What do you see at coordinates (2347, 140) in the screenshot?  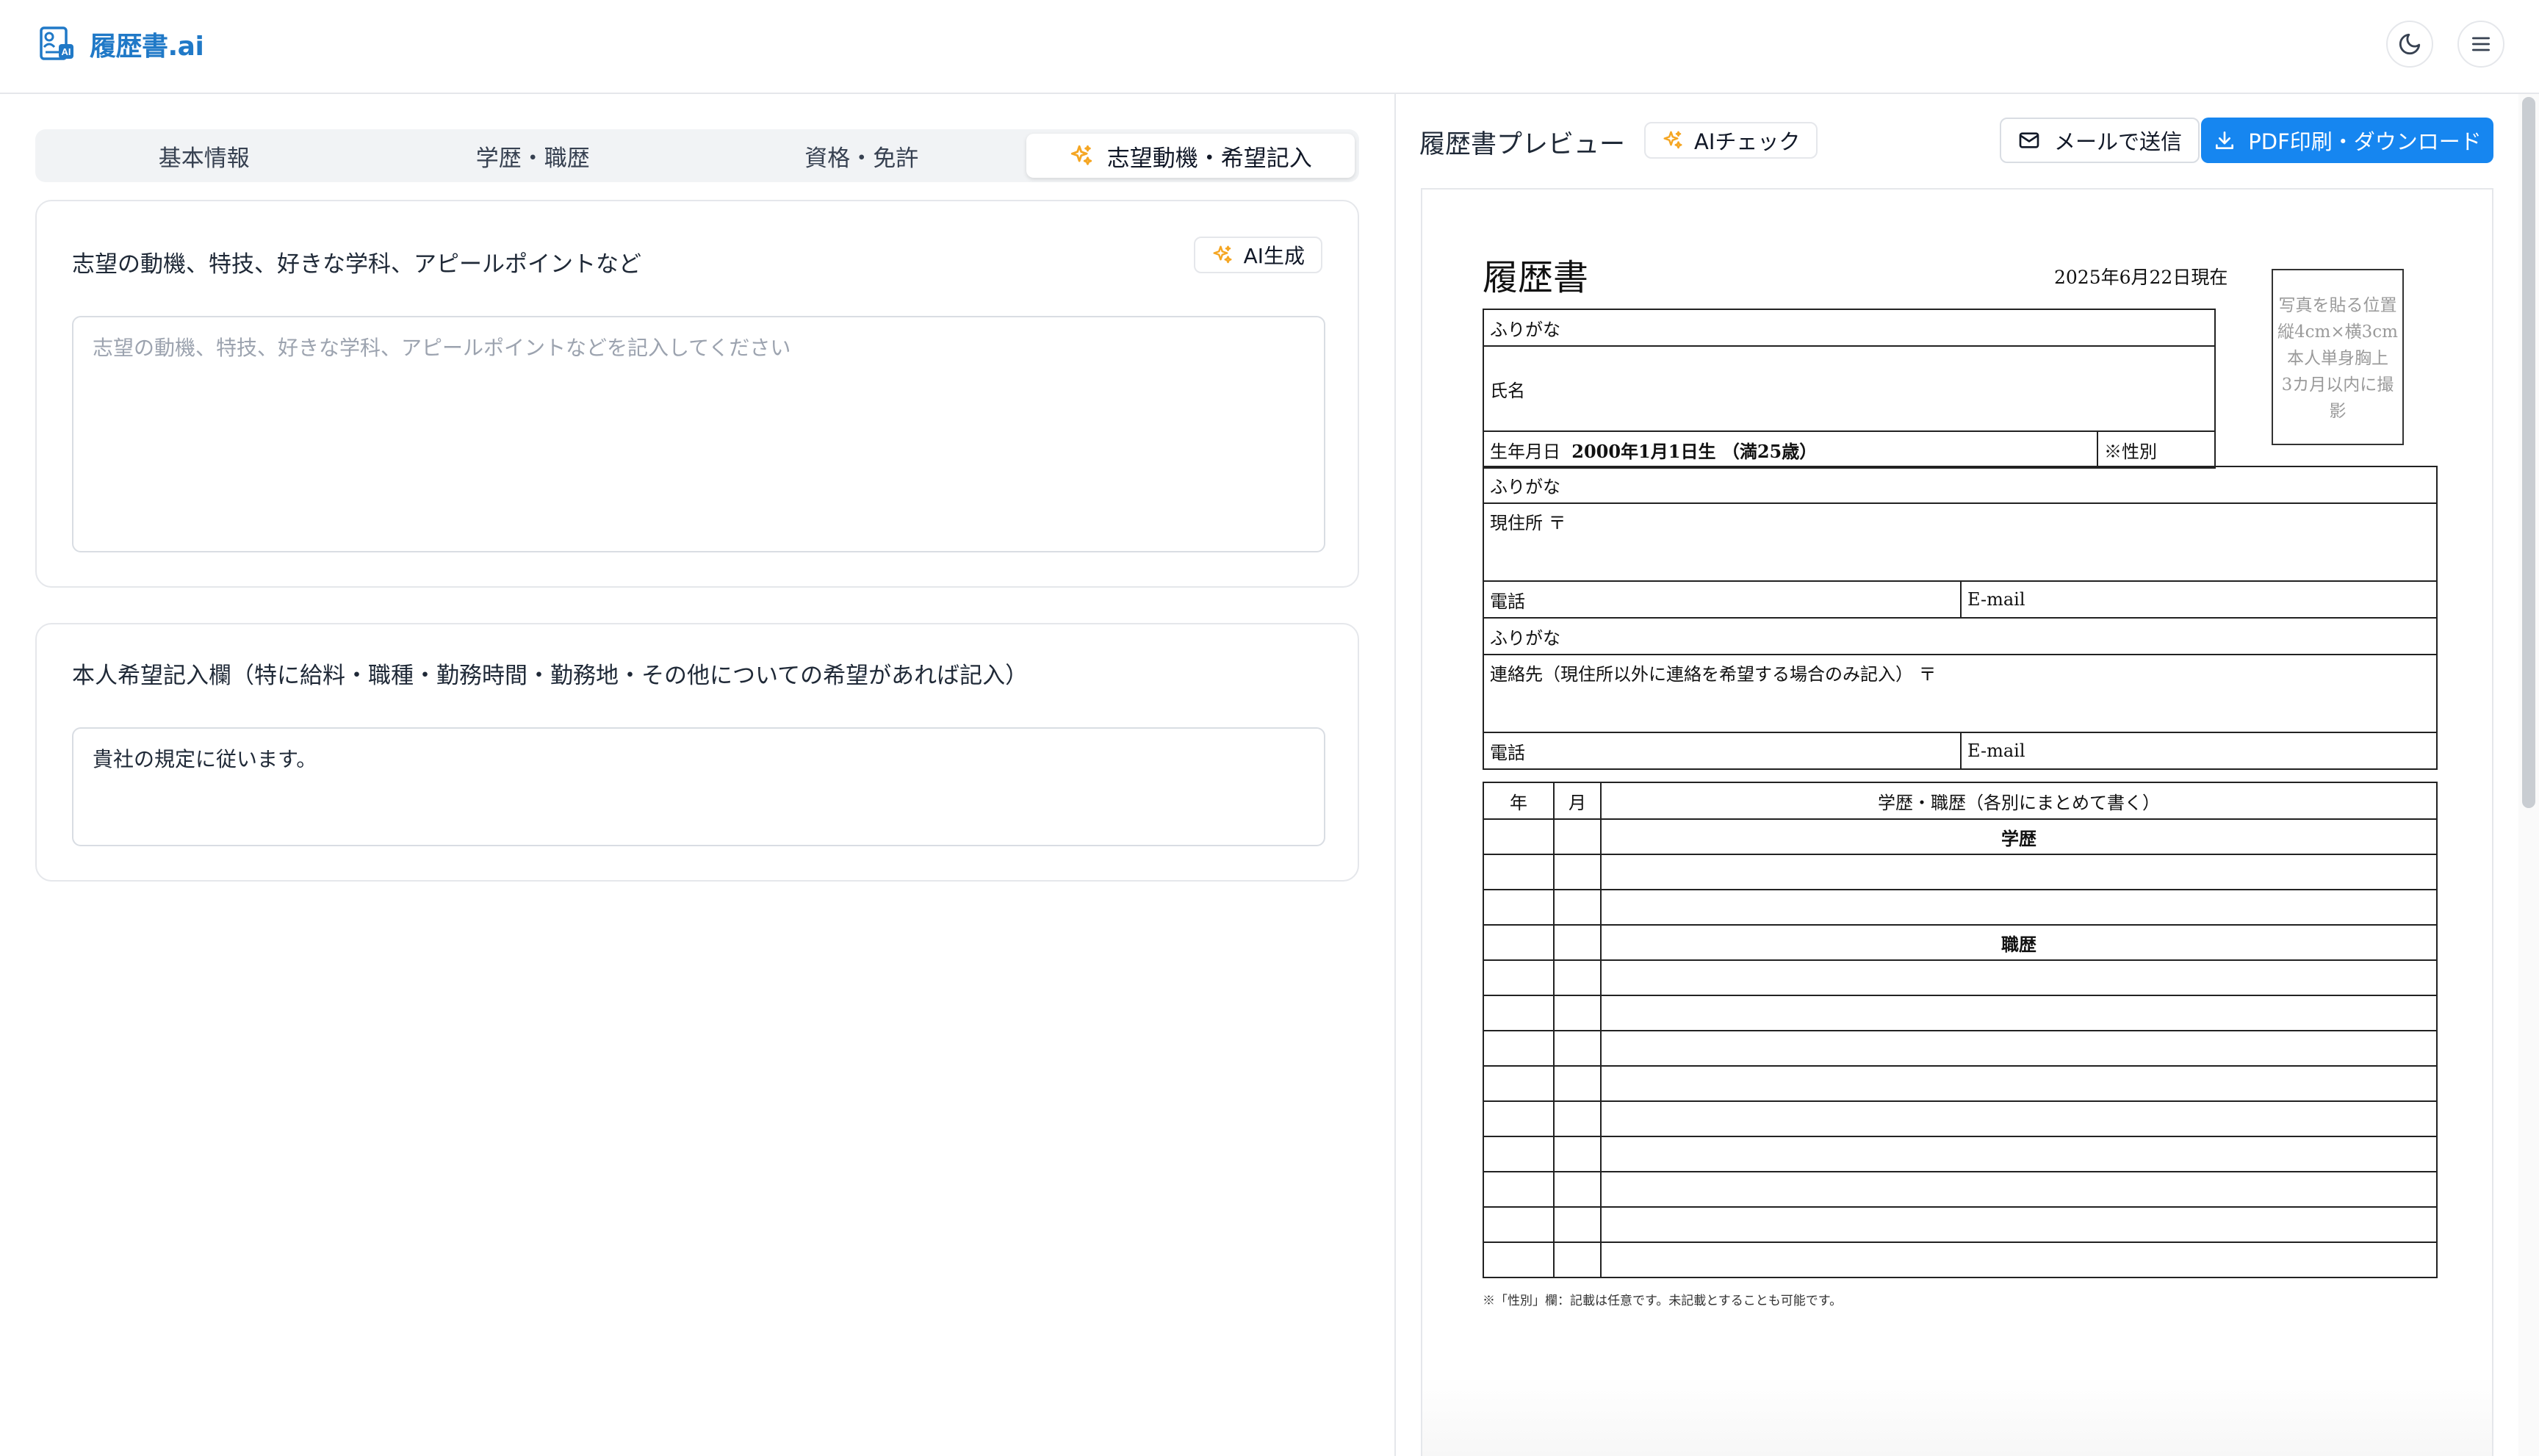 I see `pdf-download-button: PDF印刷・ダウンロード` at bounding box center [2347, 140].